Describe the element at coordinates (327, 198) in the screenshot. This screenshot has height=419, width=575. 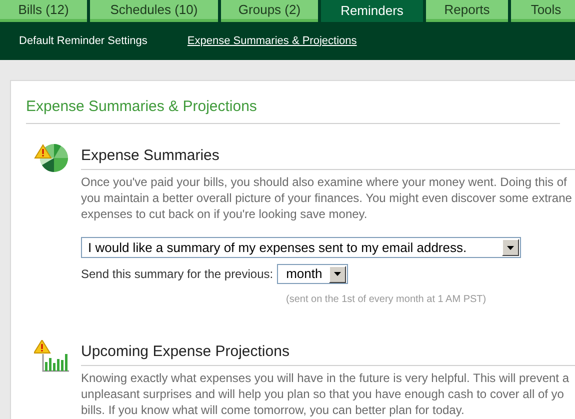
I see `description-text-line: you maintain a better overall picture of your finances. You might even discover some extrane` at that location.